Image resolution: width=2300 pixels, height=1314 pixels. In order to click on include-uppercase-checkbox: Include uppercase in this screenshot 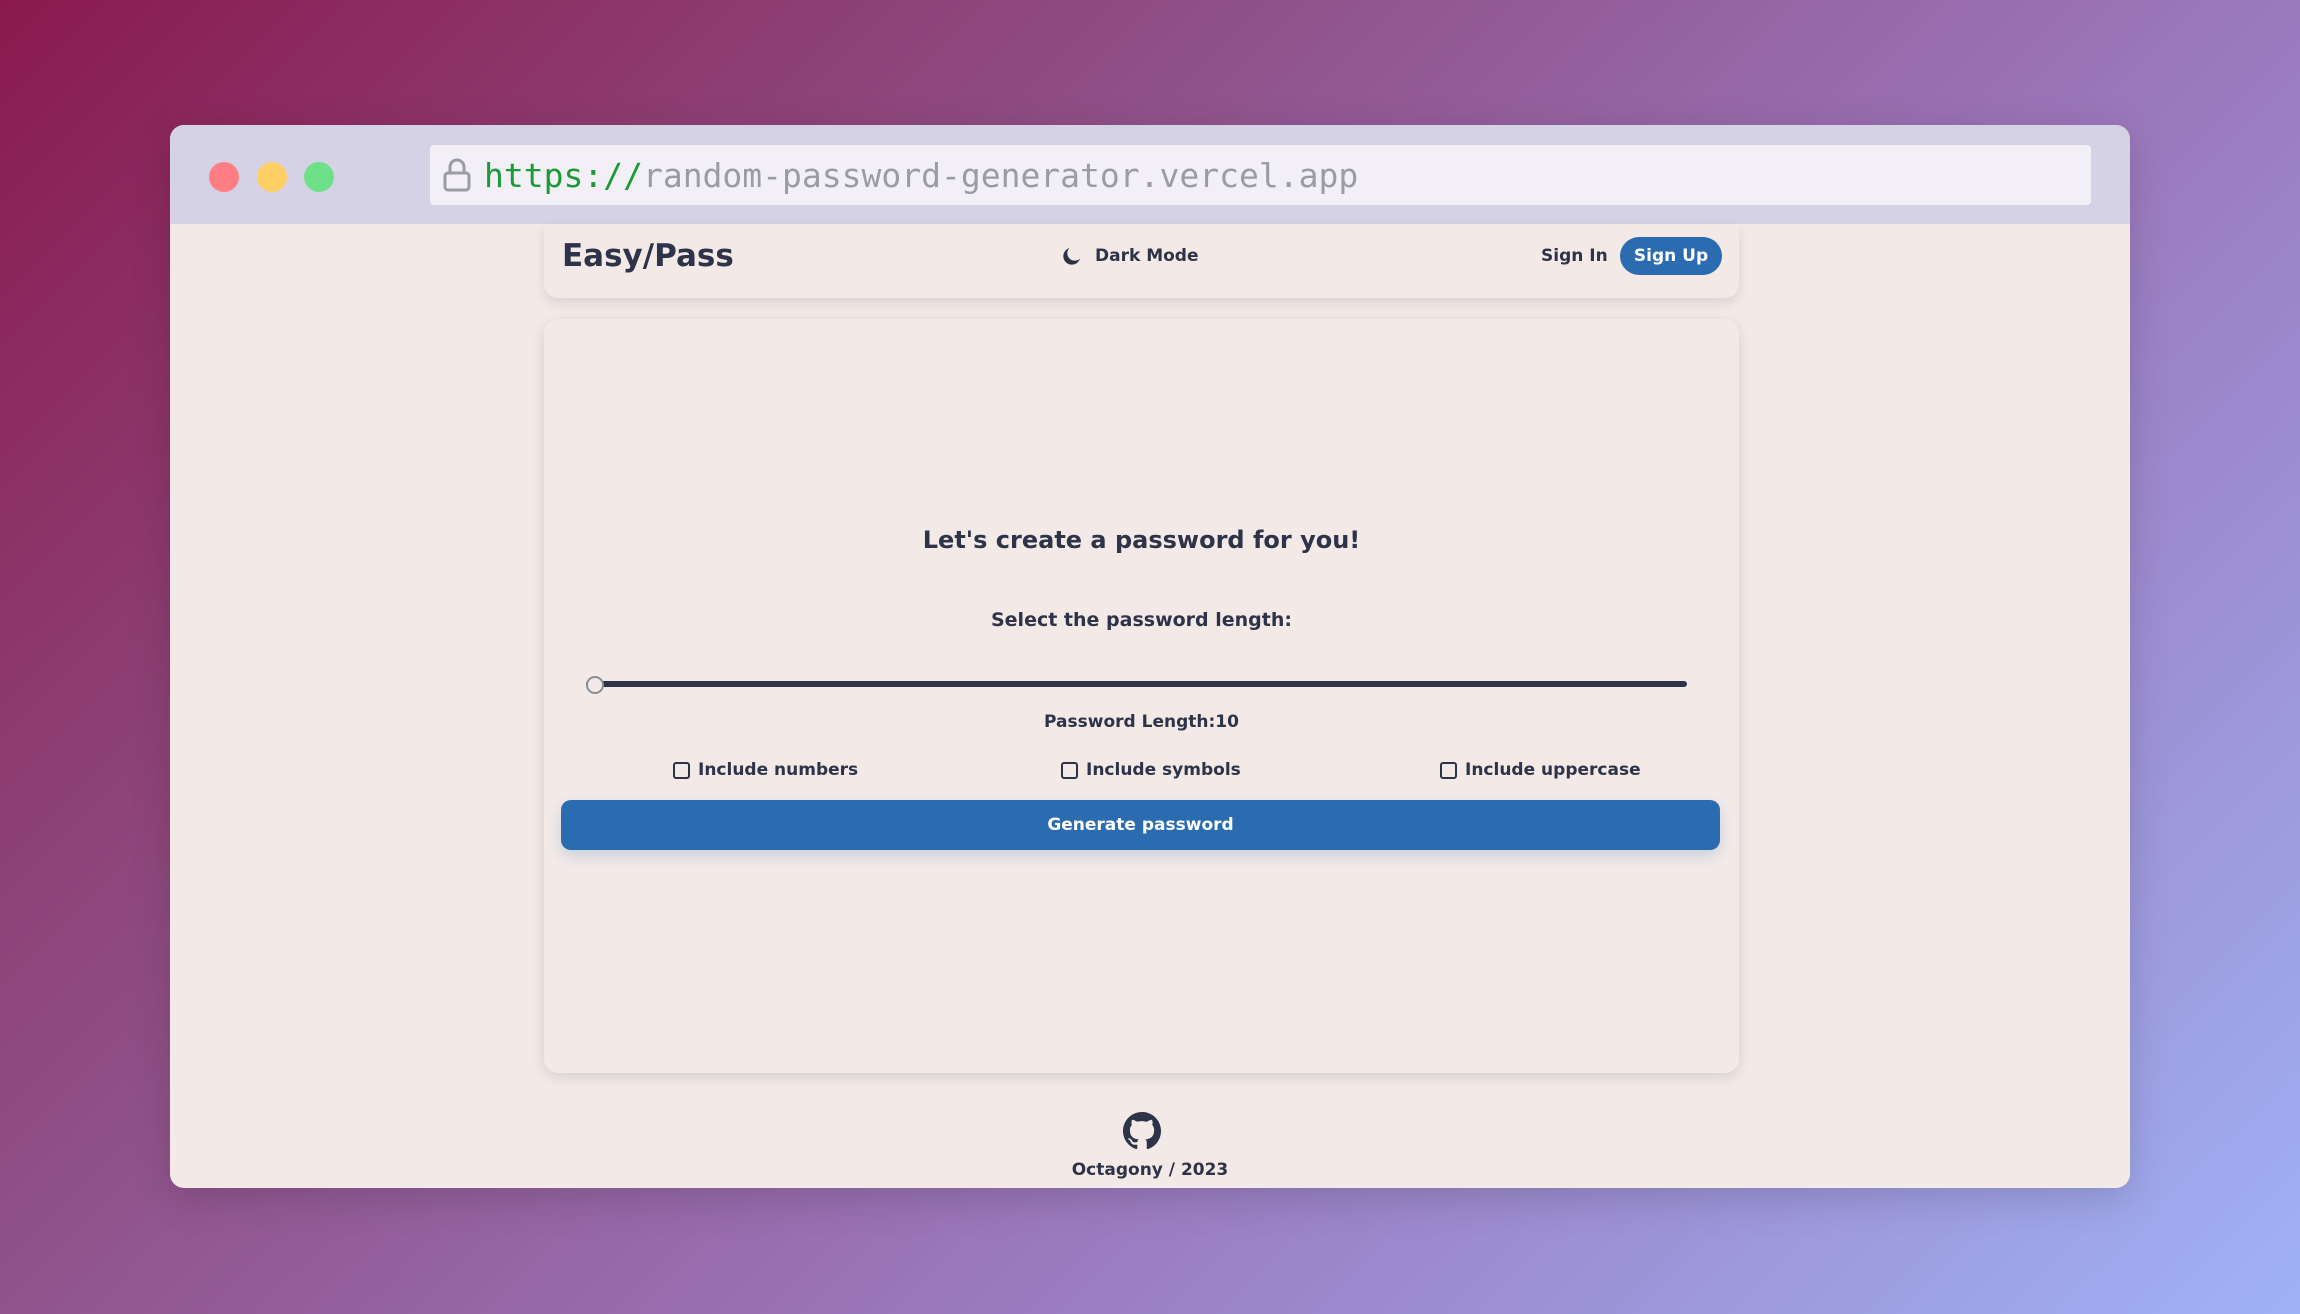, I will do `click(1540, 770)`.